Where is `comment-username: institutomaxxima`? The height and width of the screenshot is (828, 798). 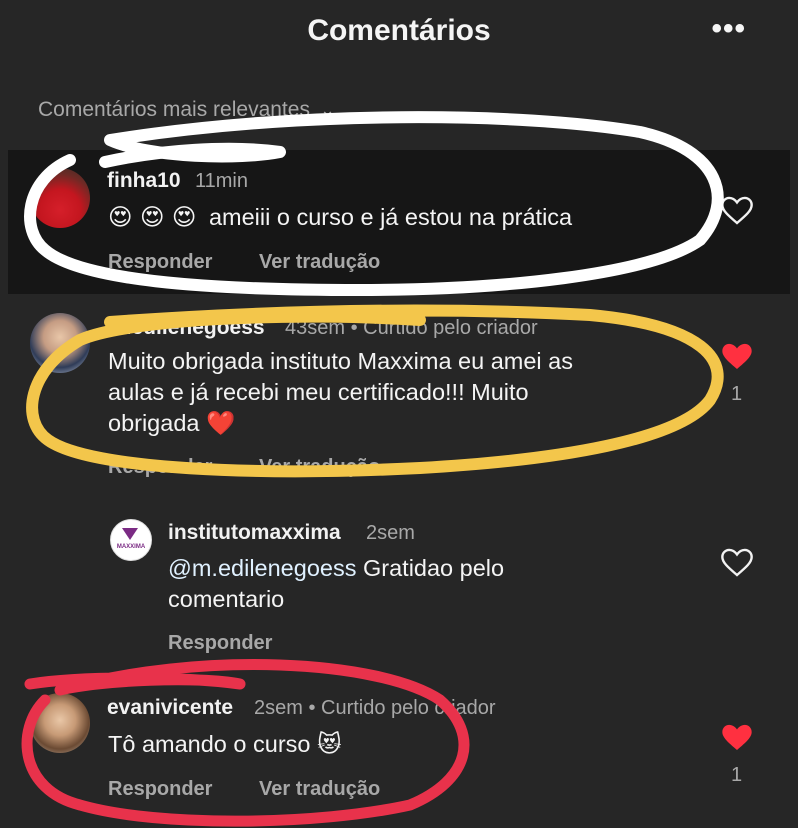
comment-username: institutomaxxima is located at coordinates (254, 533).